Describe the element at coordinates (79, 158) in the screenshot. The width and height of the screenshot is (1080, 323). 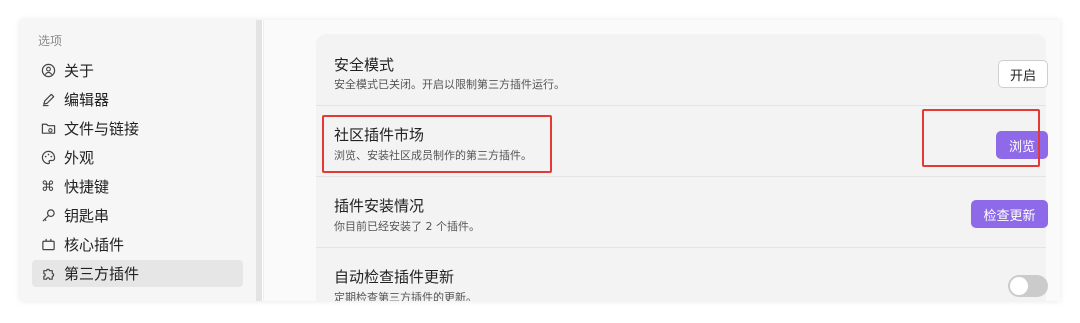
I see `sidebar-item-label: 外观` at that location.